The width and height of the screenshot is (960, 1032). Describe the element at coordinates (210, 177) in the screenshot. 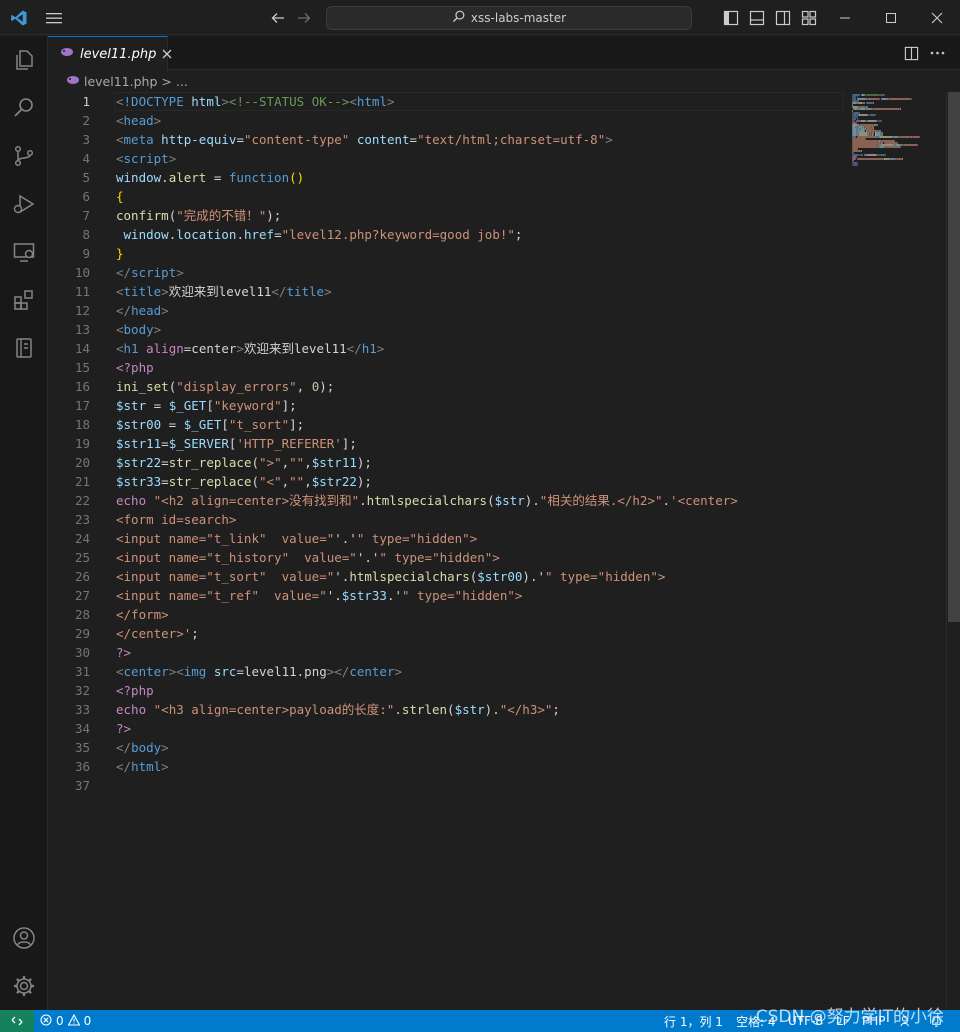

I see `code-line: window.alert = function()` at that location.